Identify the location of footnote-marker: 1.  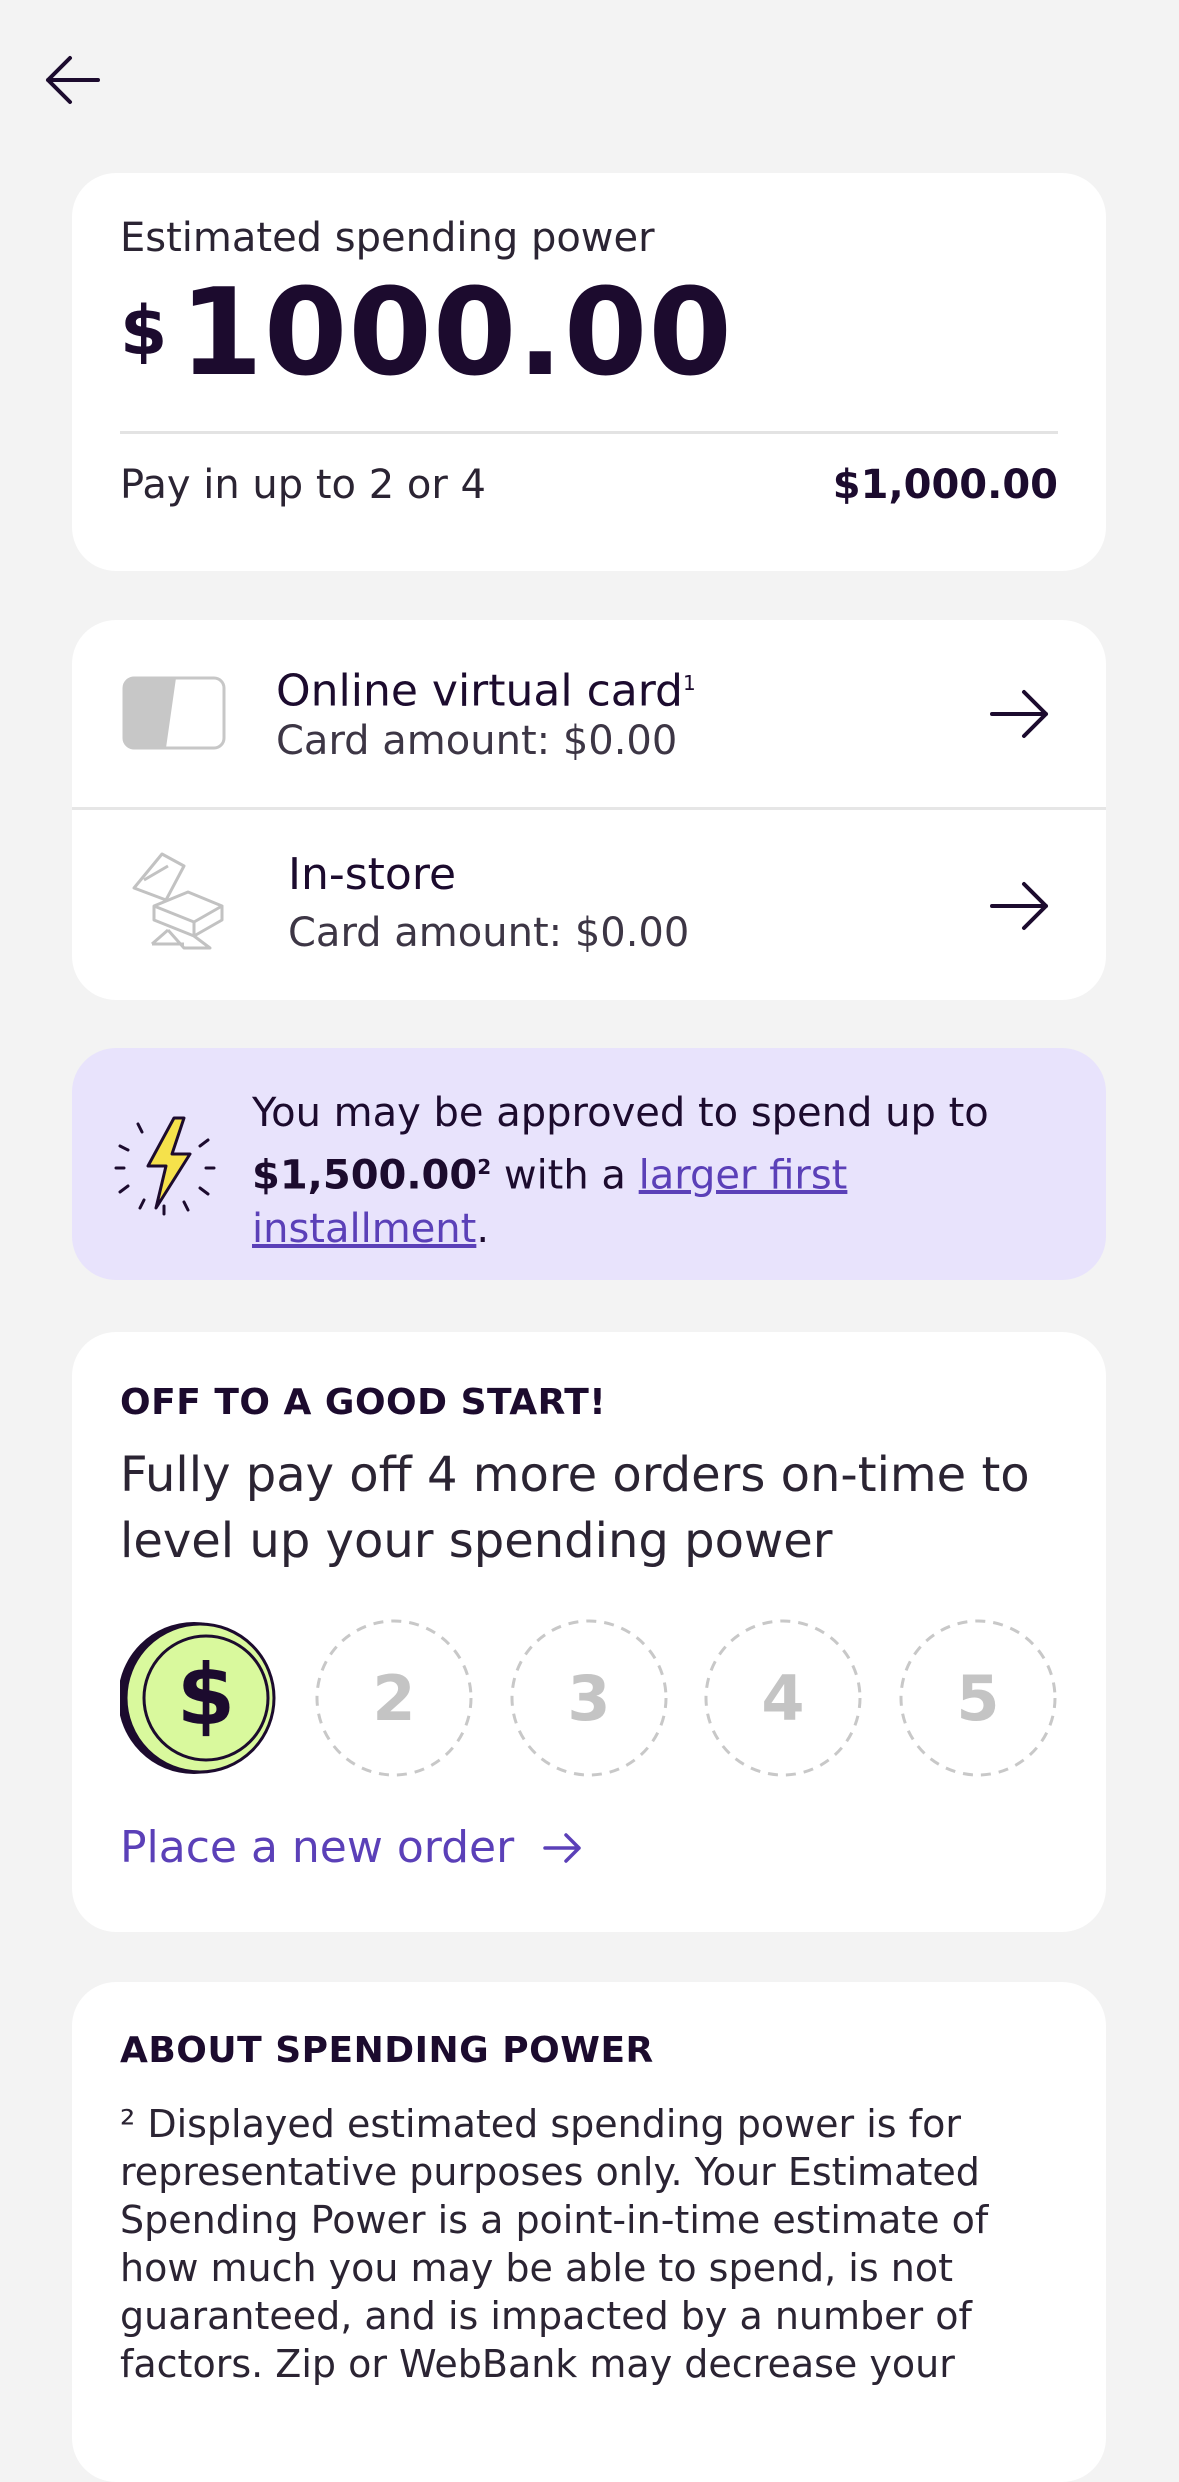
(689, 683).